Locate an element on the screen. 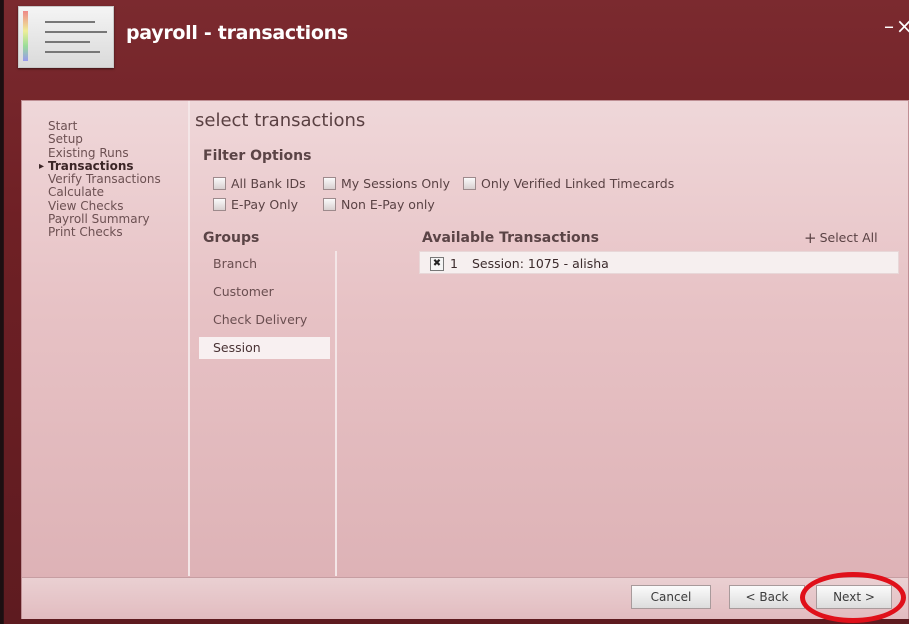  checkbox-checked-icon: ✖ is located at coordinates (437, 264).